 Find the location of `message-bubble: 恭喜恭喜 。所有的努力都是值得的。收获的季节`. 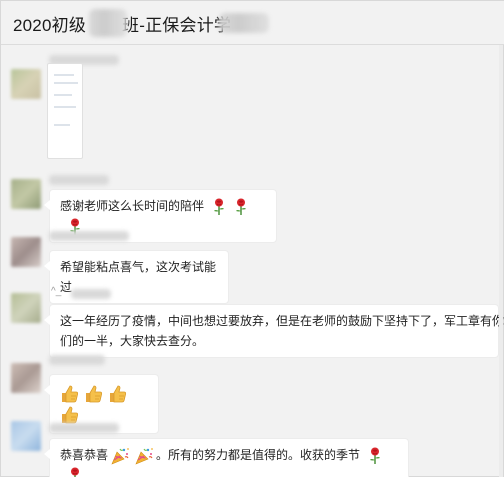

message-bubble: 恭喜恭喜 。所有的努力都是值得的。收获的季节 is located at coordinates (226, 457).